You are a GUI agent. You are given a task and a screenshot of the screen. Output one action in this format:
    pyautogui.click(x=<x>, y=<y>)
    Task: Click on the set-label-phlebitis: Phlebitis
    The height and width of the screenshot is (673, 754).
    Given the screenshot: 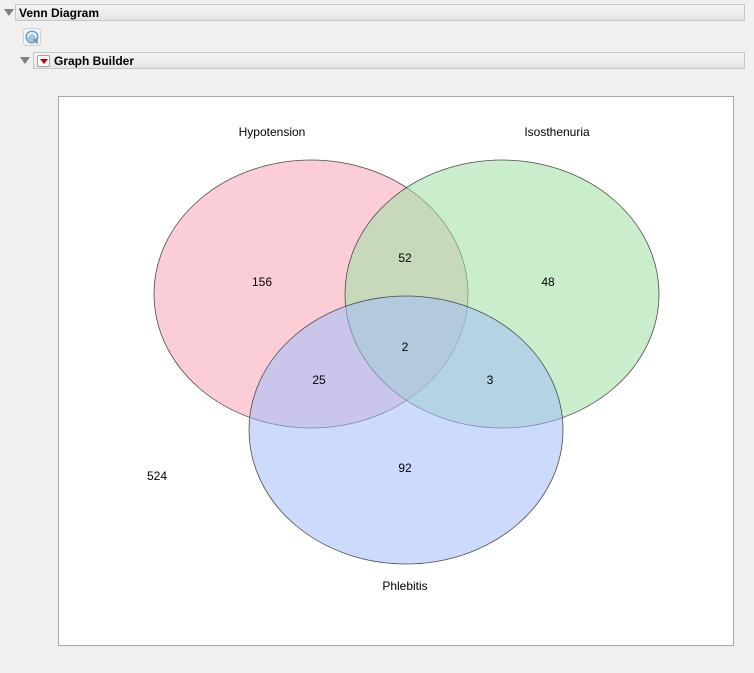 What is the action you would take?
    pyautogui.click(x=404, y=586)
    